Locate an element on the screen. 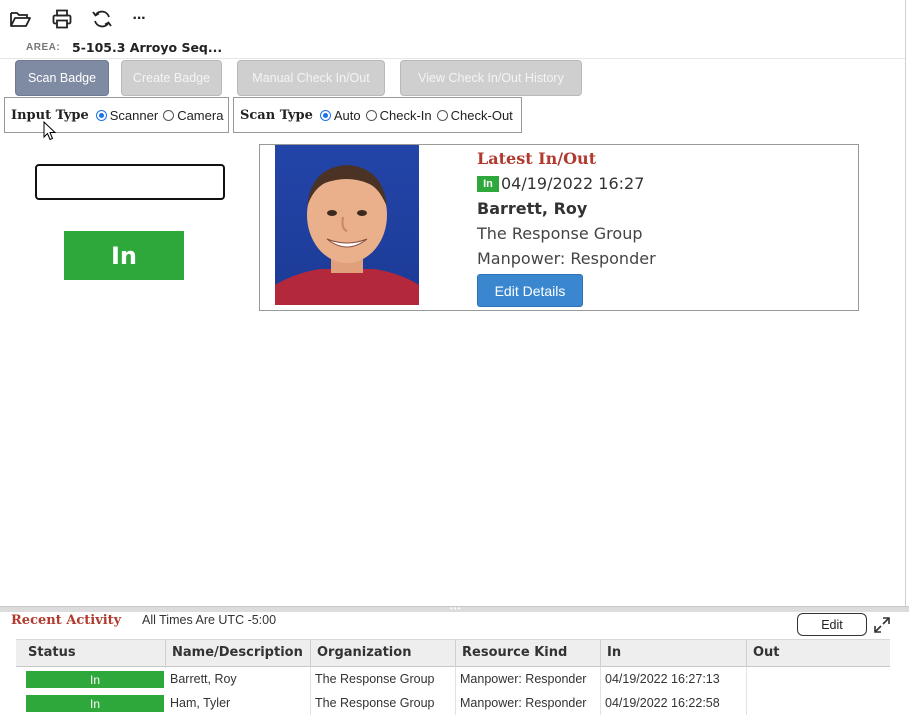 The height and width of the screenshot is (717, 909). create-badge-button: Create Badge is located at coordinates (171, 78).